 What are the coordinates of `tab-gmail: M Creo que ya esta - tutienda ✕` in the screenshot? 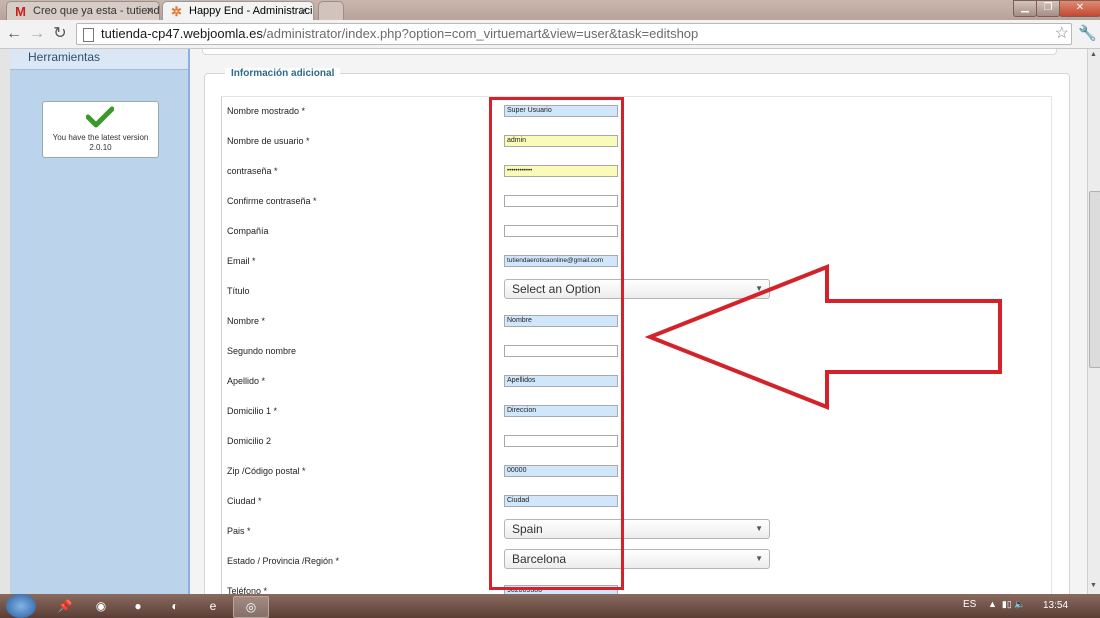 It's located at (83, 10).